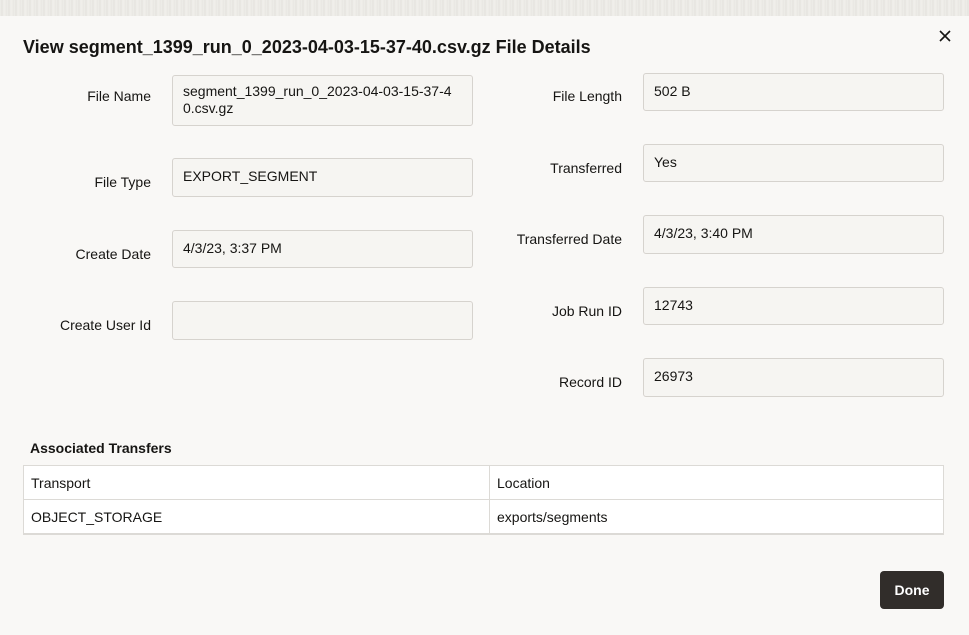 This screenshot has width=969, height=635. I want to click on table-cell-location: exports/segments, so click(716, 517).